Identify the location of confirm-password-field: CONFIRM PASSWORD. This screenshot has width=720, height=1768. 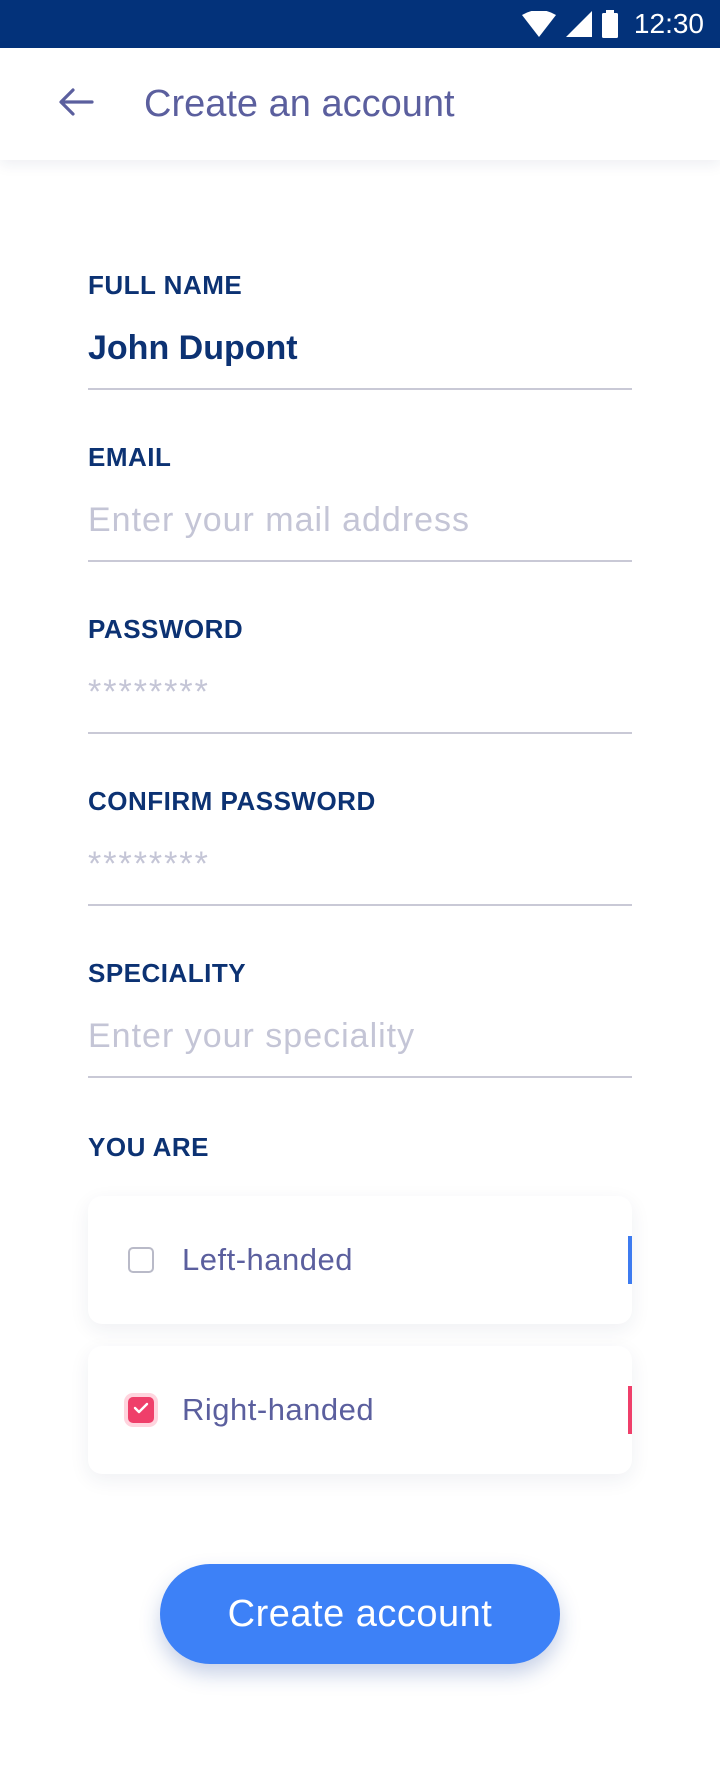
(360, 872).